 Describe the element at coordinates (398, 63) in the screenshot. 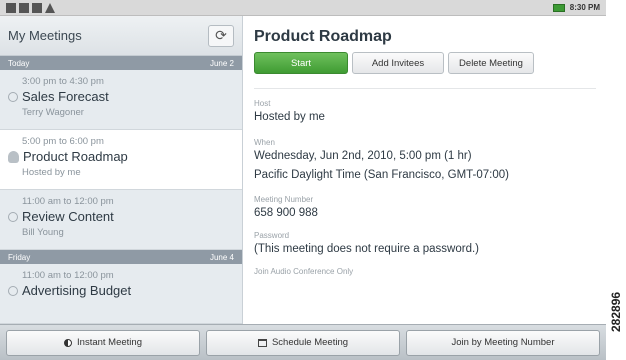

I see `add-invitees-button: Add Invitees` at that location.